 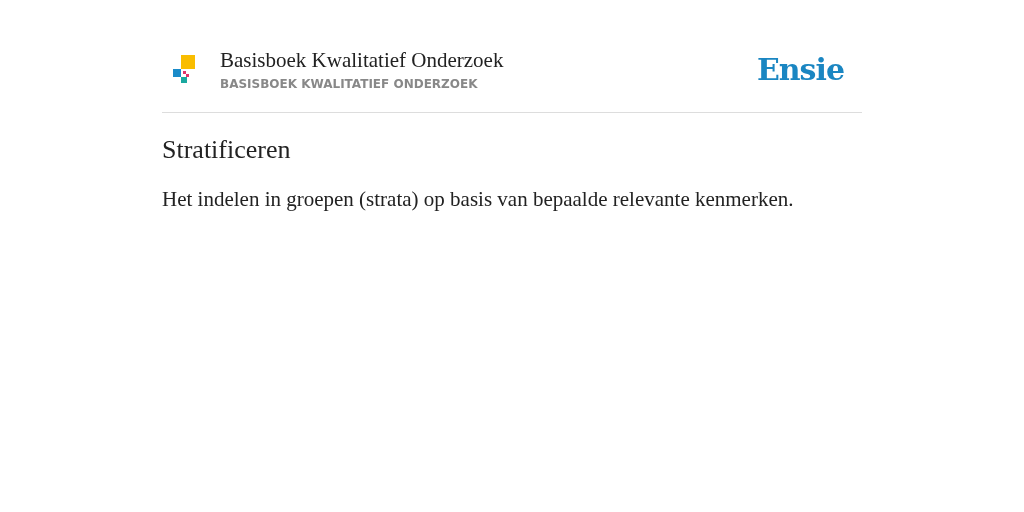 I want to click on entry-term: Stratificeren, so click(x=227, y=150).